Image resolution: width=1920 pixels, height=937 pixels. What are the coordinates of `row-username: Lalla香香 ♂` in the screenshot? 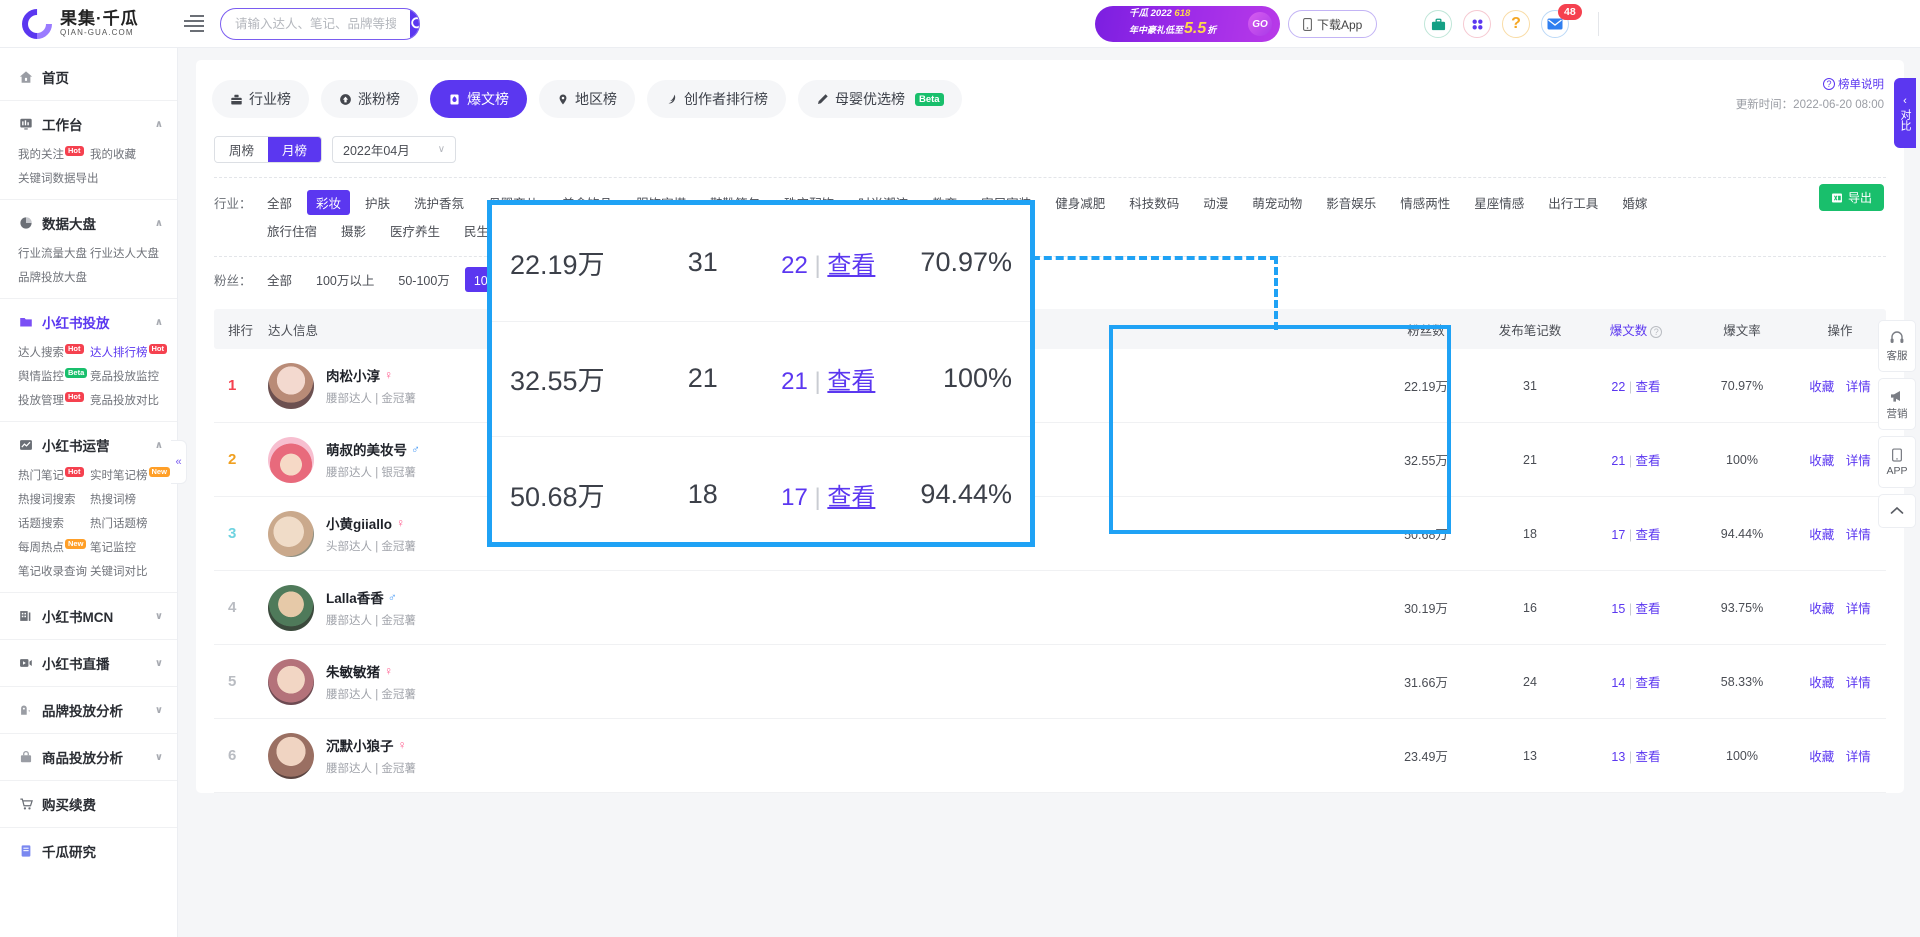 It's located at (371, 597).